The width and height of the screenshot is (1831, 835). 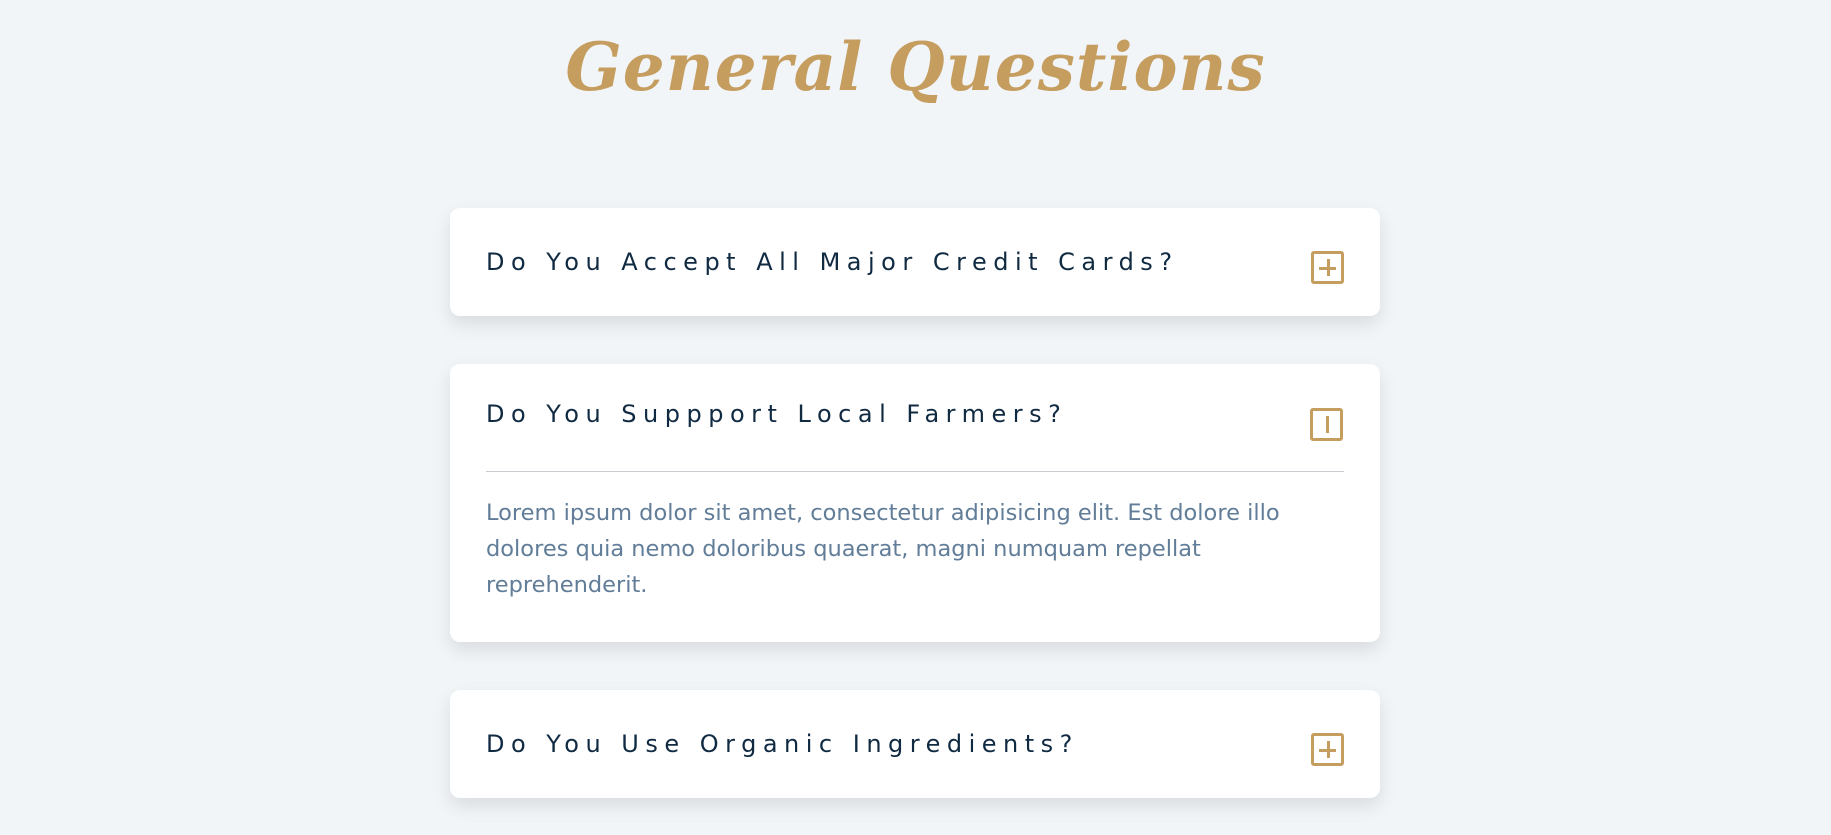 I want to click on collapse-toggle-button, so click(x=1326, y=424).